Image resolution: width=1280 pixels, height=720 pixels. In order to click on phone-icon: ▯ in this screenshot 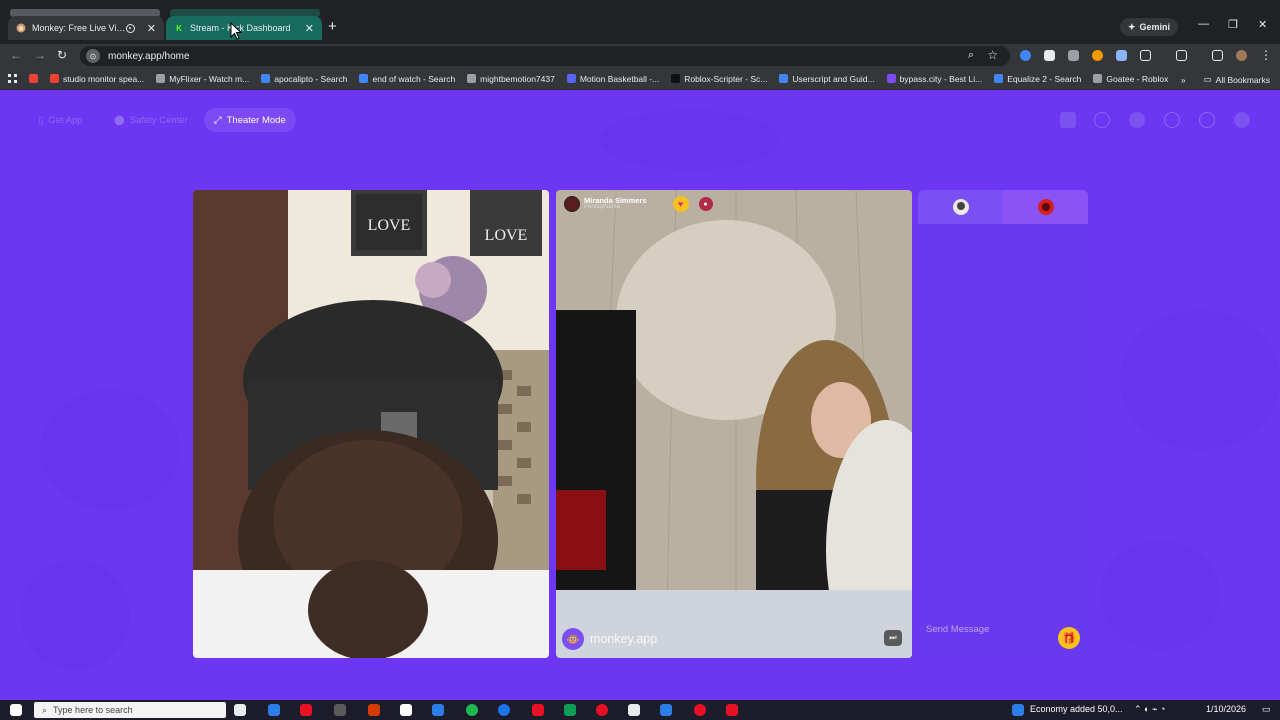, I will do `click(41, 120)`.